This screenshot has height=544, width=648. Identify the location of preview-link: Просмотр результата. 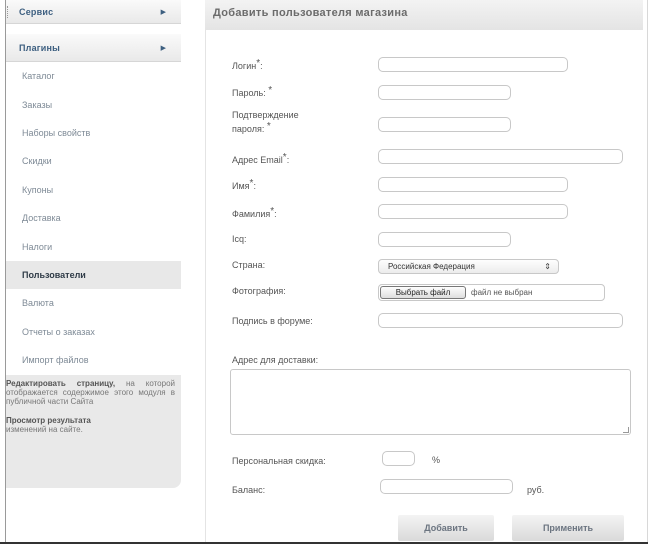
(90, 420).